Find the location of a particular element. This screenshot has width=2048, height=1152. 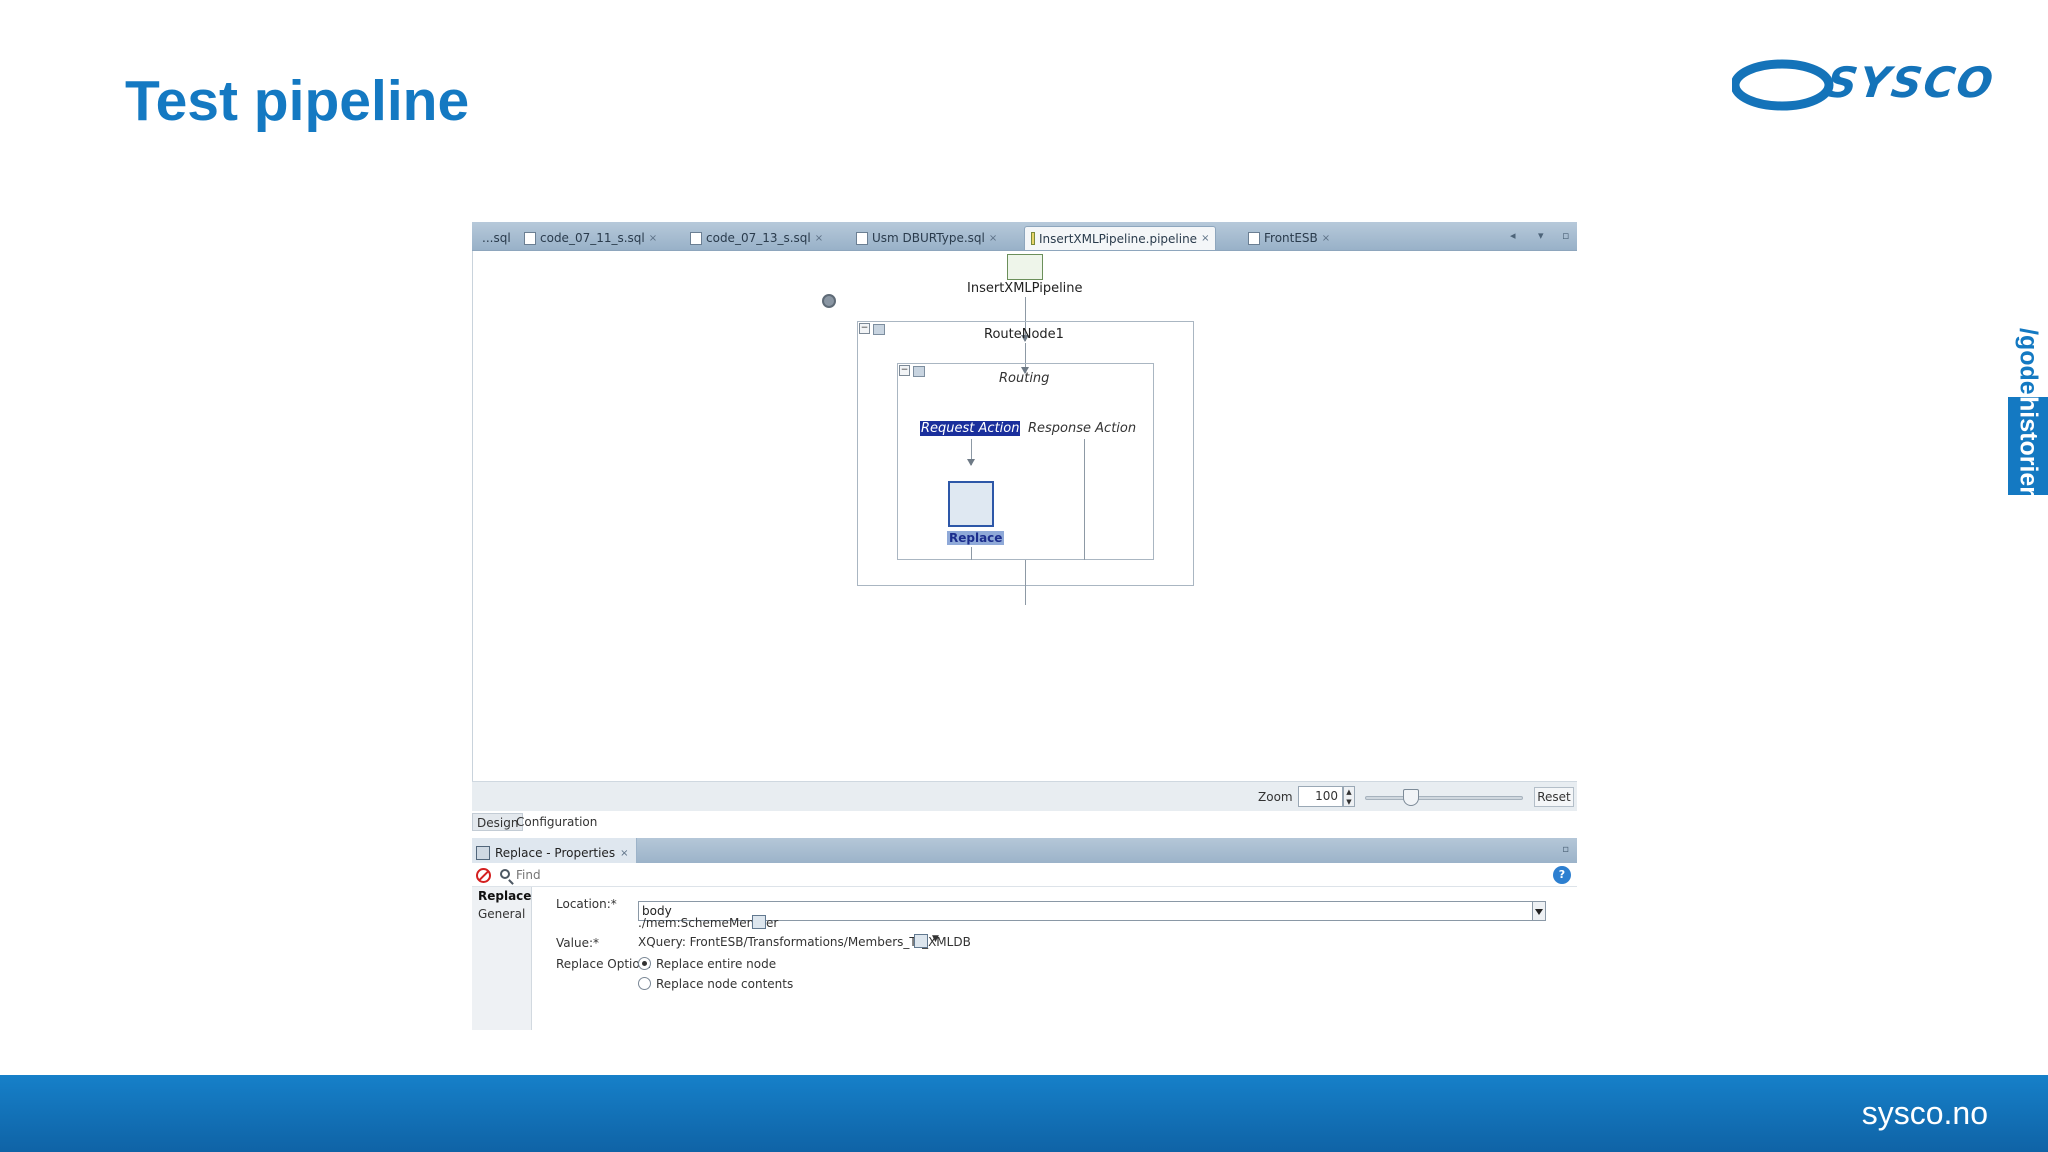

location-label: Location:* is located at coordinates (586, 904).